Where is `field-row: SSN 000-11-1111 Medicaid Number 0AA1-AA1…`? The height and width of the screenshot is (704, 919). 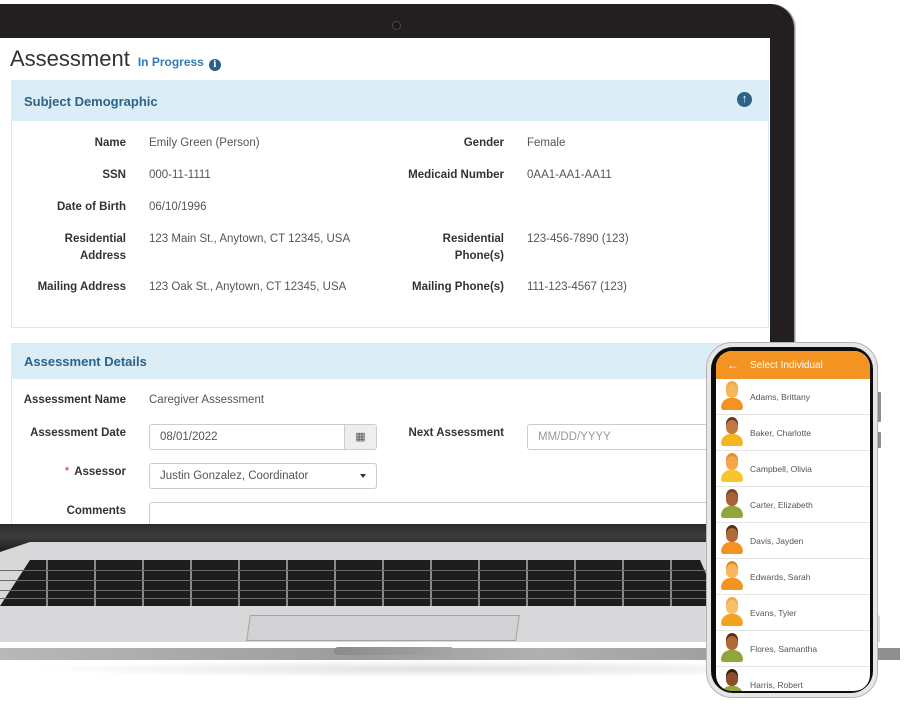 field-row: SSN 000-11-1111 Medicaid Number 0AA1-AA1… is located at coordinates (390, 177).